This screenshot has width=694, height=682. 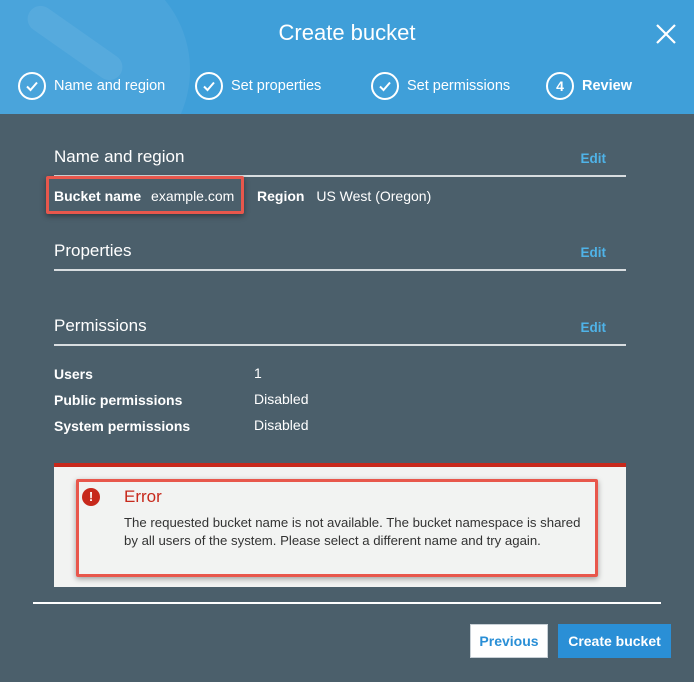 I want to click on section-name-and-region: Name and region Edit, so click(x=340, y=161).